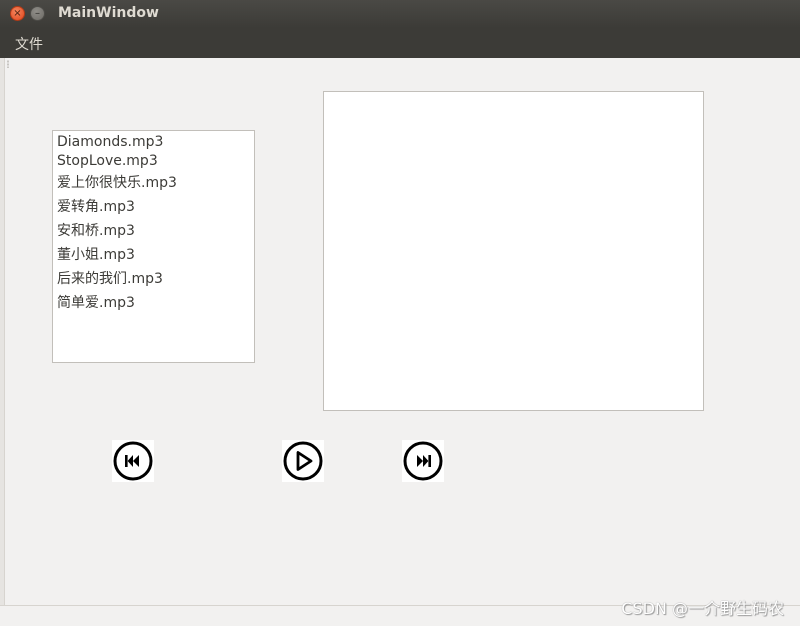 This screenshot has height=626, width=800. What do you see at coordinates (702, 608) in the screenshot?
I see `watermark-text: CSDN @一介野生码农` at bounding box center [702, 608].